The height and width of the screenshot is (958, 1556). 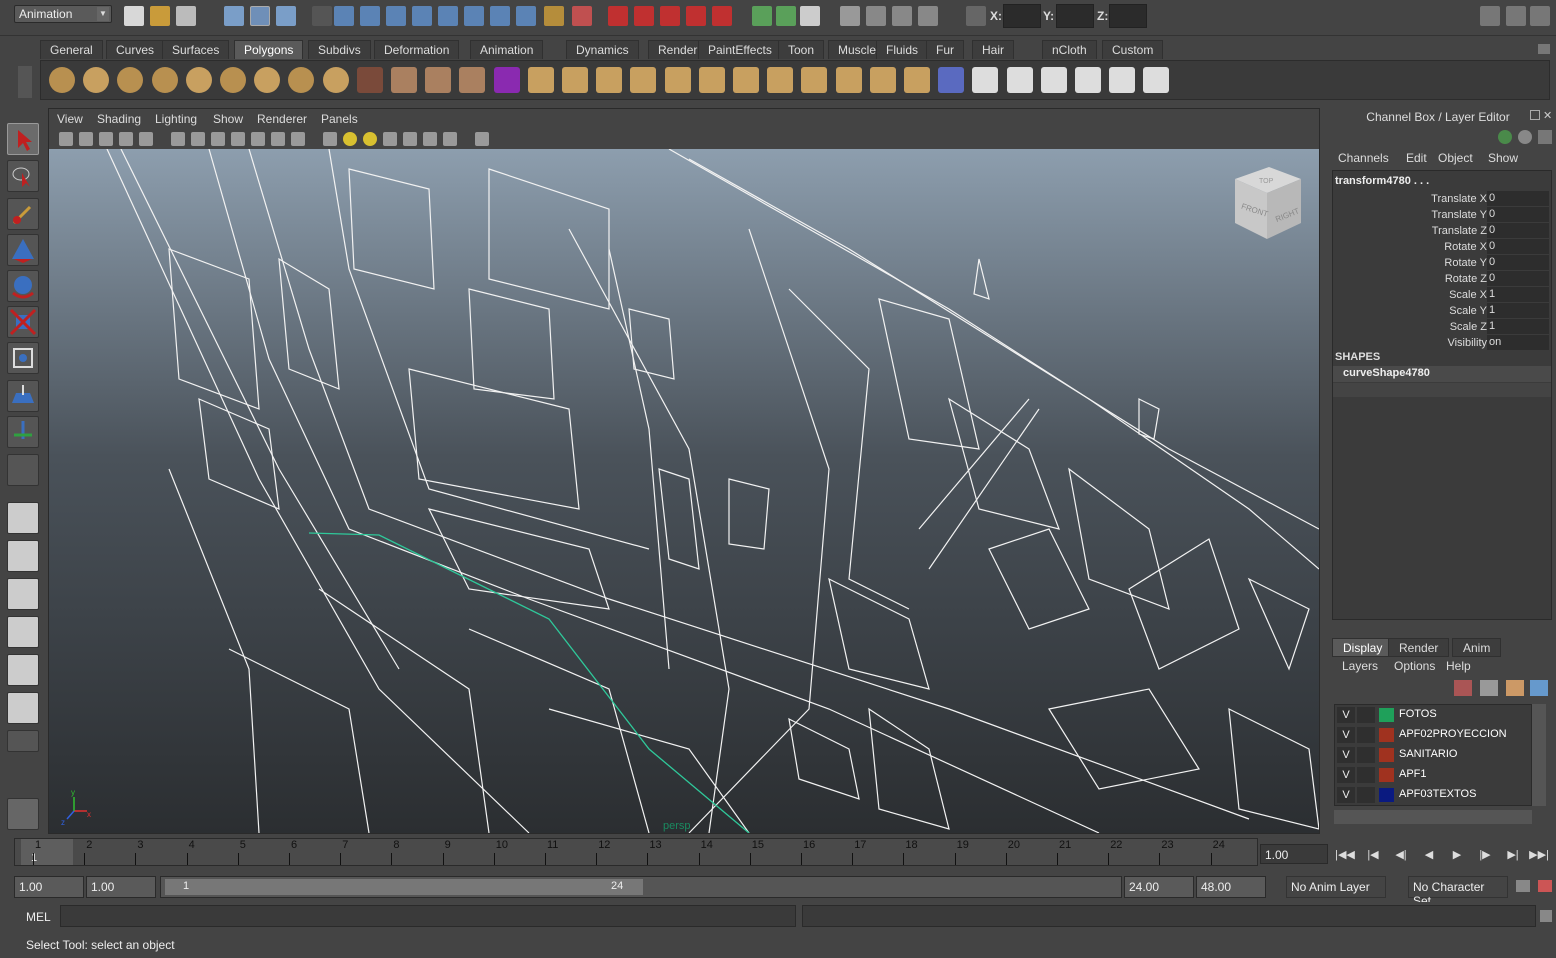 I want to click on shelf-menu-icon, so click(x=25, y=82).